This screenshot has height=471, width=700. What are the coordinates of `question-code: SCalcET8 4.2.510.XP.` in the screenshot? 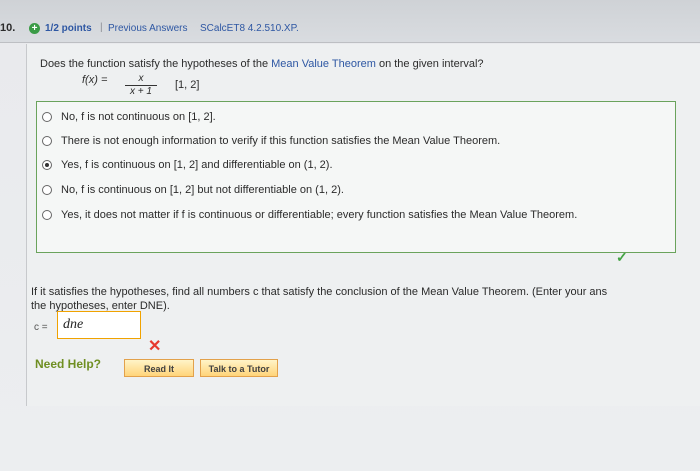 It's located at (249, 28).